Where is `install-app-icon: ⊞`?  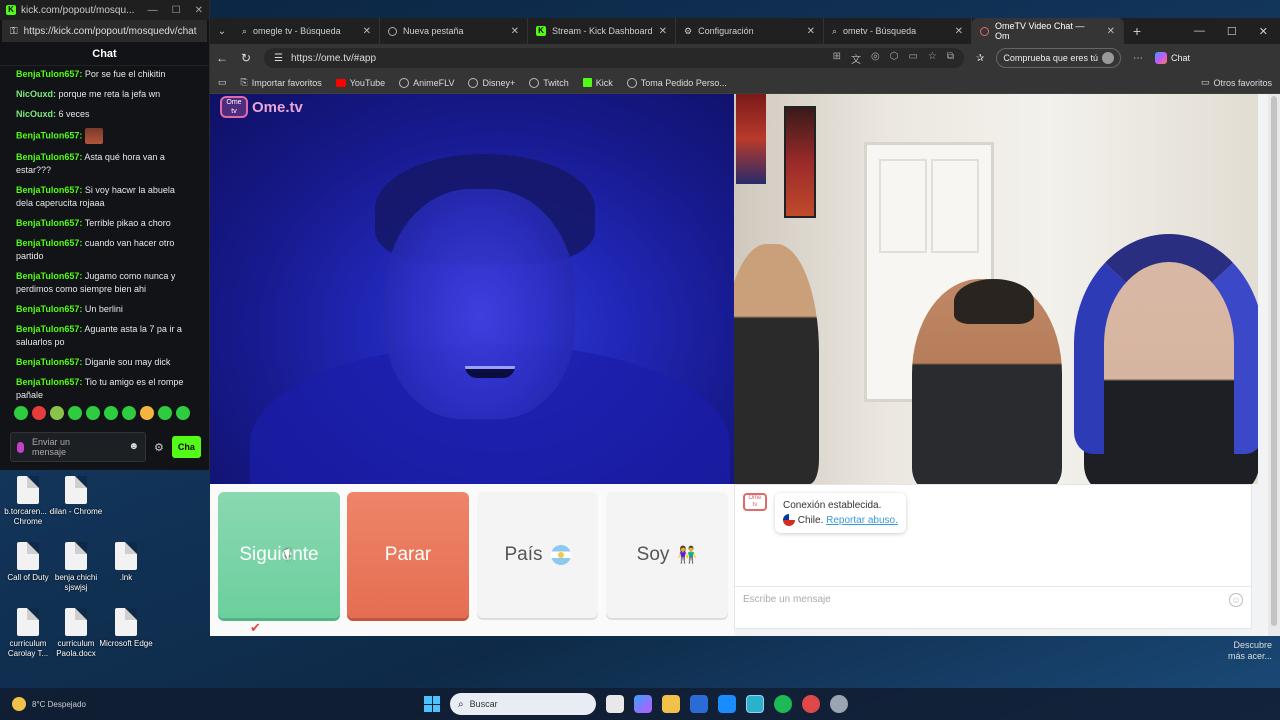
install-app-icon: ⊞ is located at coordinates (837, 58).